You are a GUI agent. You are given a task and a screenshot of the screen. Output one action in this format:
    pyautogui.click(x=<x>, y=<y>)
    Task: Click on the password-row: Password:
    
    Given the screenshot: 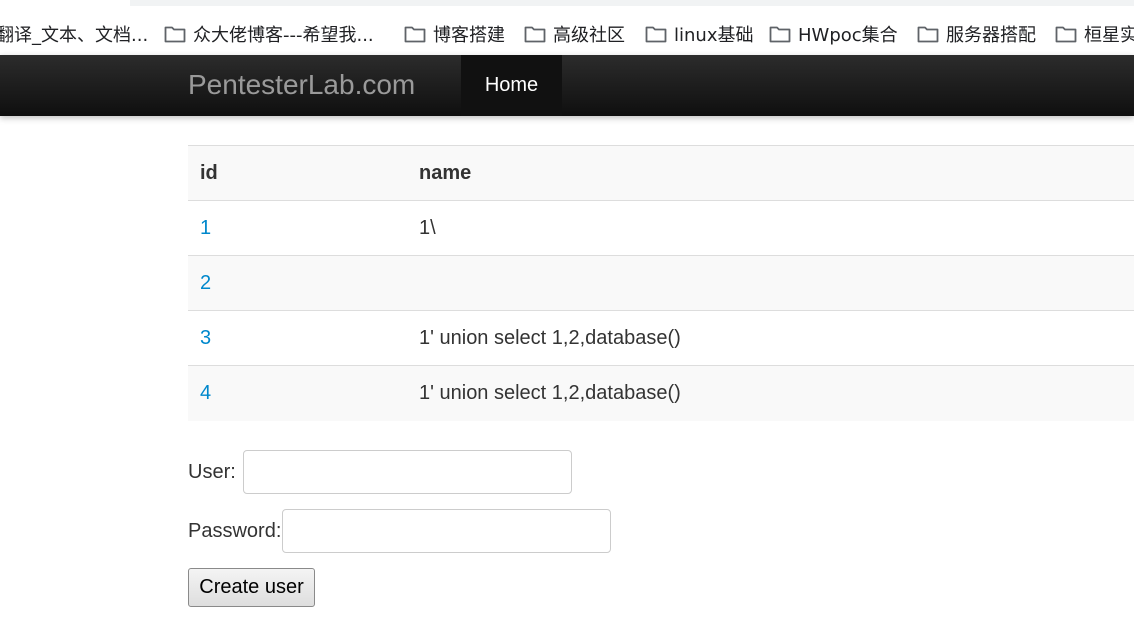 What is the action you would take?
    pyautogui.click(x=400, y=531)
    